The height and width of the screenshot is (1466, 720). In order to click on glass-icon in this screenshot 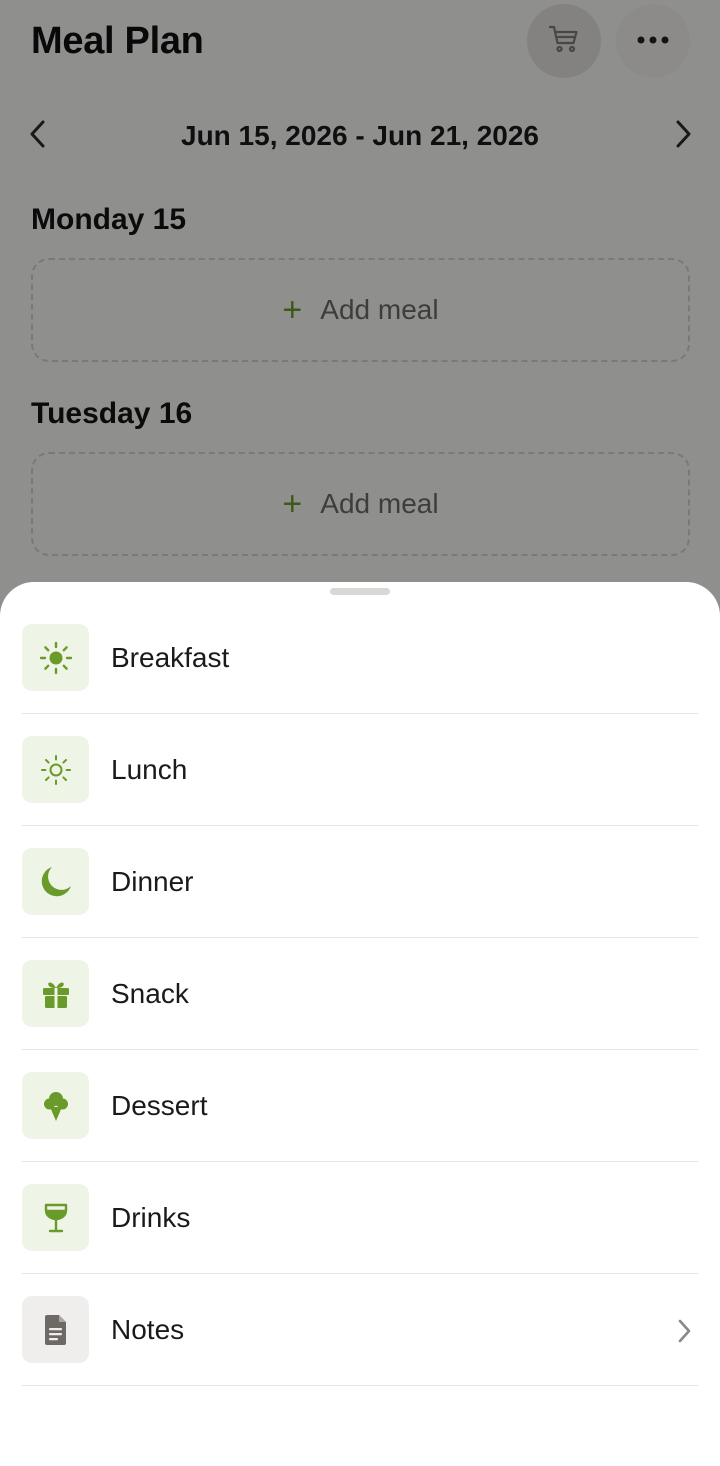, I will do `click(55, 1217)`.